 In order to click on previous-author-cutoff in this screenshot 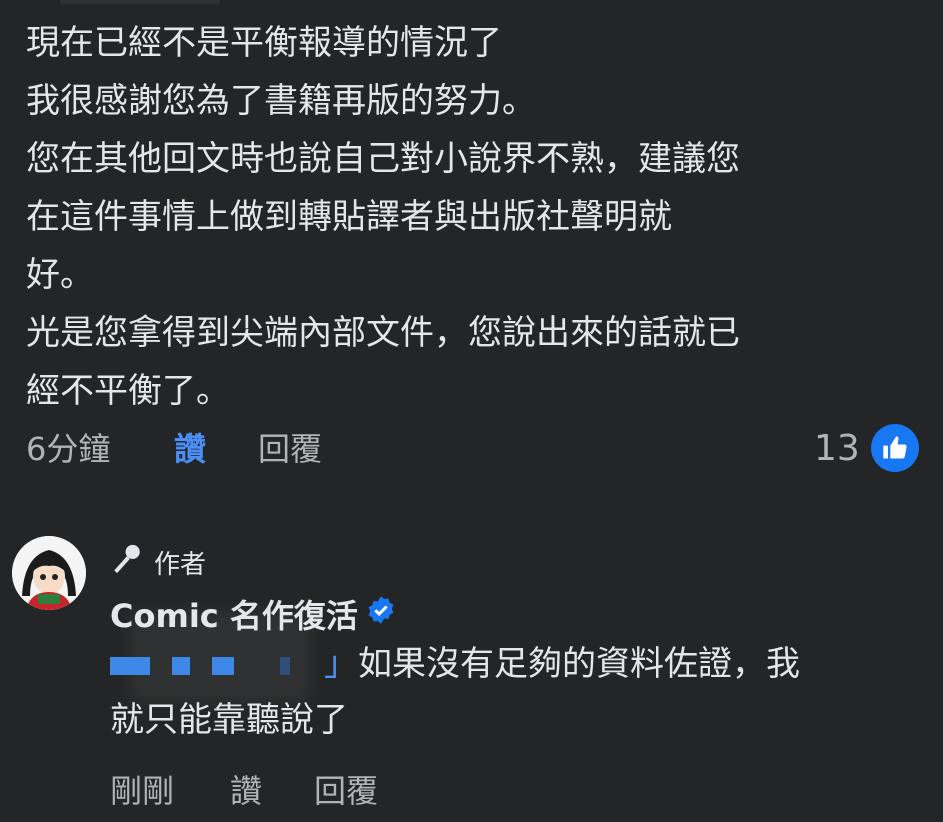, I will do `click(140, 2)`.